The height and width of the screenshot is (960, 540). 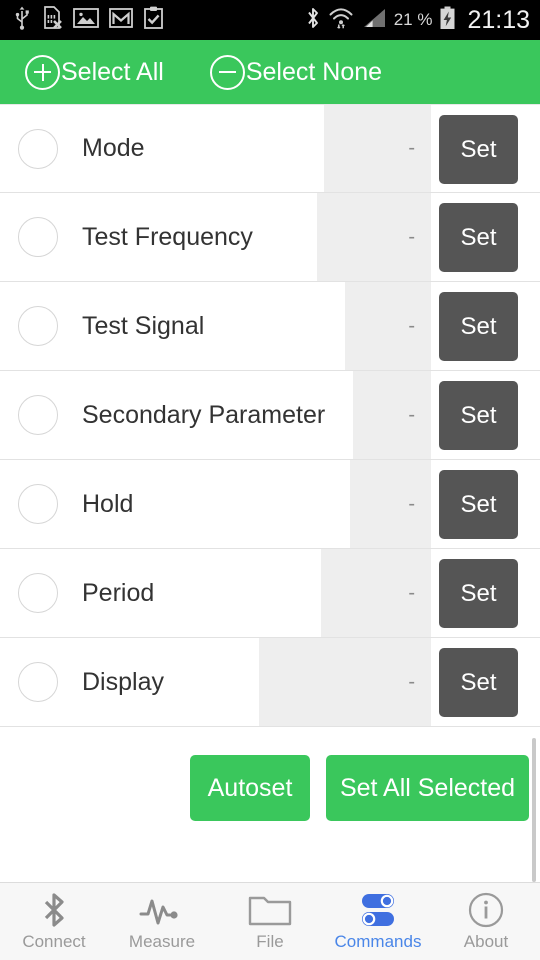 What do you see at coordinates (270, 593) in the screenshot?
I see `table-row: - Period Set` at bounding box center [270, 593].